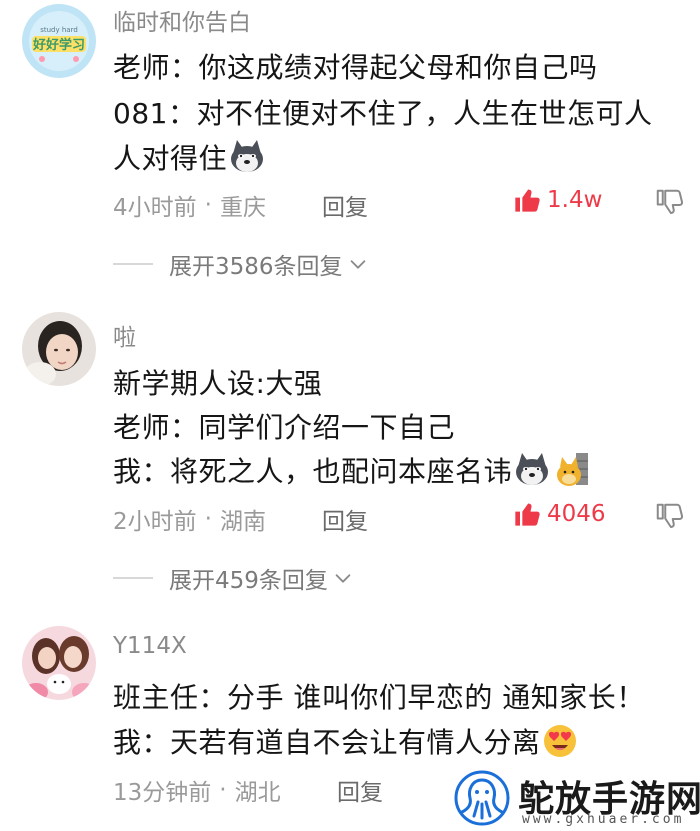  I want to click on comment-line-with-emoji: 我：天若有道自不会让有情人分离, so click(345, 743).